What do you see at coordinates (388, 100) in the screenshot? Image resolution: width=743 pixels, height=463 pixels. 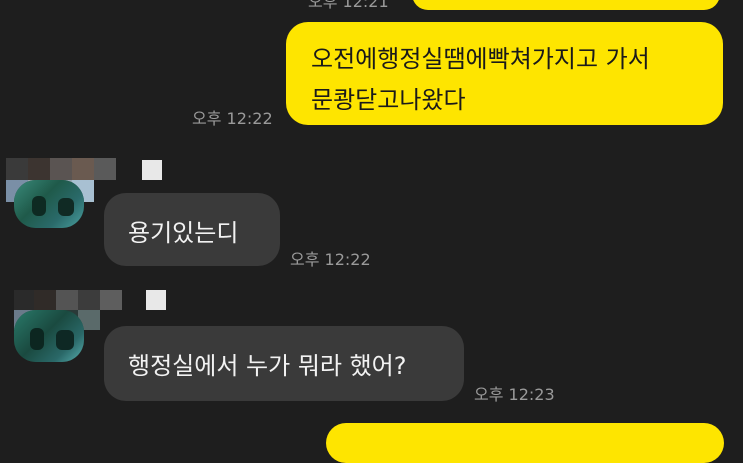 I see `message-text-line-2: 문쾅닫고나왔다` at bounding box center [388, 100].